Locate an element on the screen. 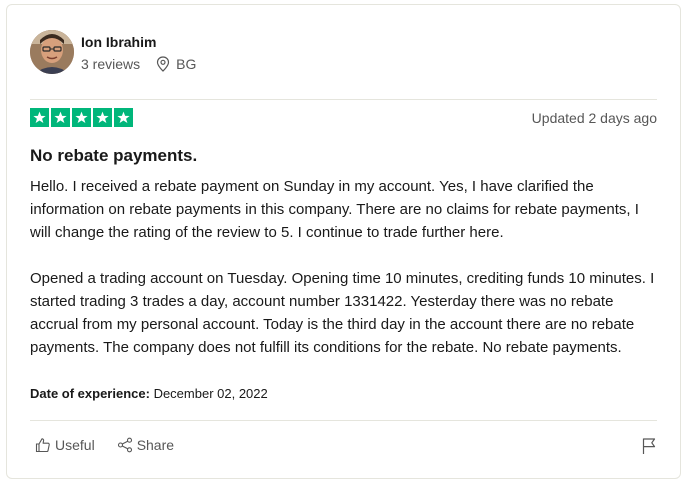  experience-label: Date of experience: is located at coordinates (90, 393).